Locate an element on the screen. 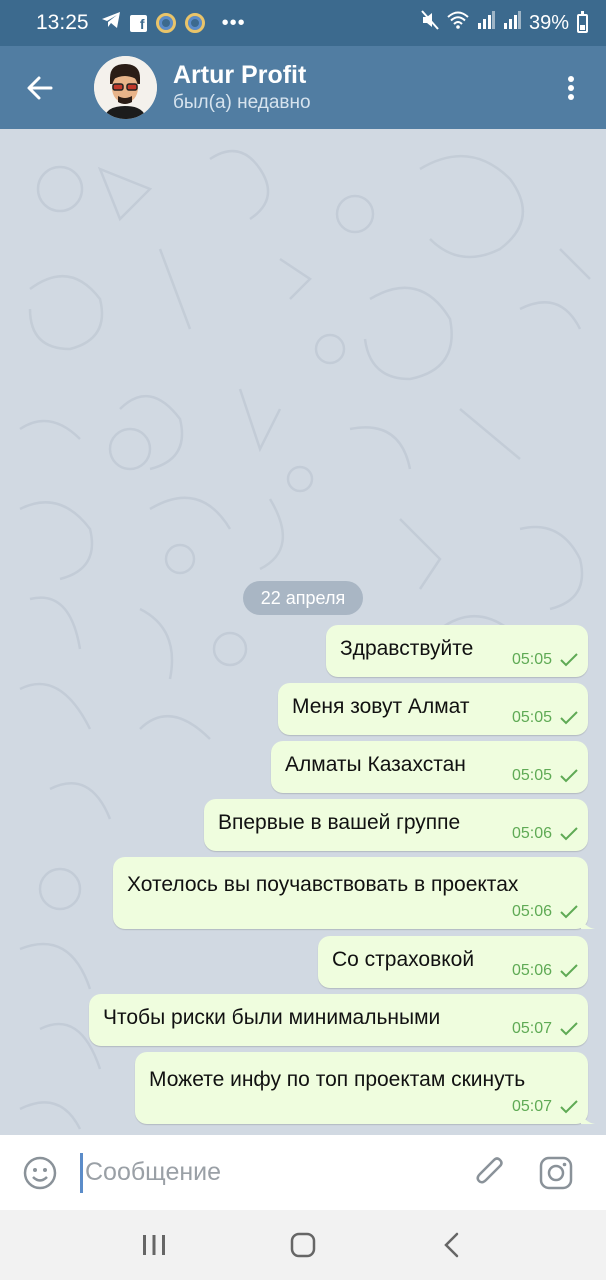 This screenshot has height=1280, width=606. more-menu-button is located at coordinates (571, 87).